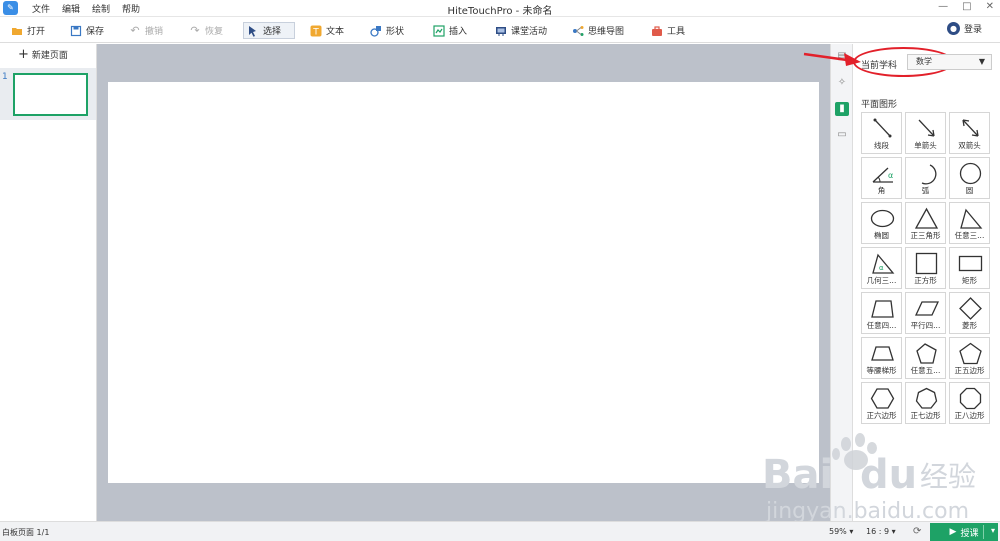 Image resolution: width=1000 pixels, height=541 pixels. What do you see at coordinates (925, 223) in the screenshot?
I see `shape-equilateral-triangle: 正三角形` at bounding box center [925, 223].